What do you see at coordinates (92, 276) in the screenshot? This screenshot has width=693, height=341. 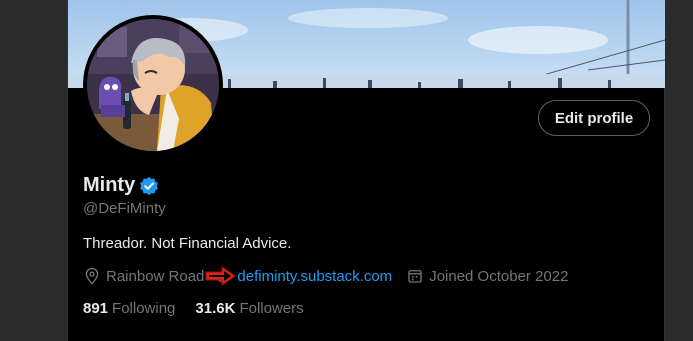 I see `location-pin-icon` at bounding box center [92, 276].